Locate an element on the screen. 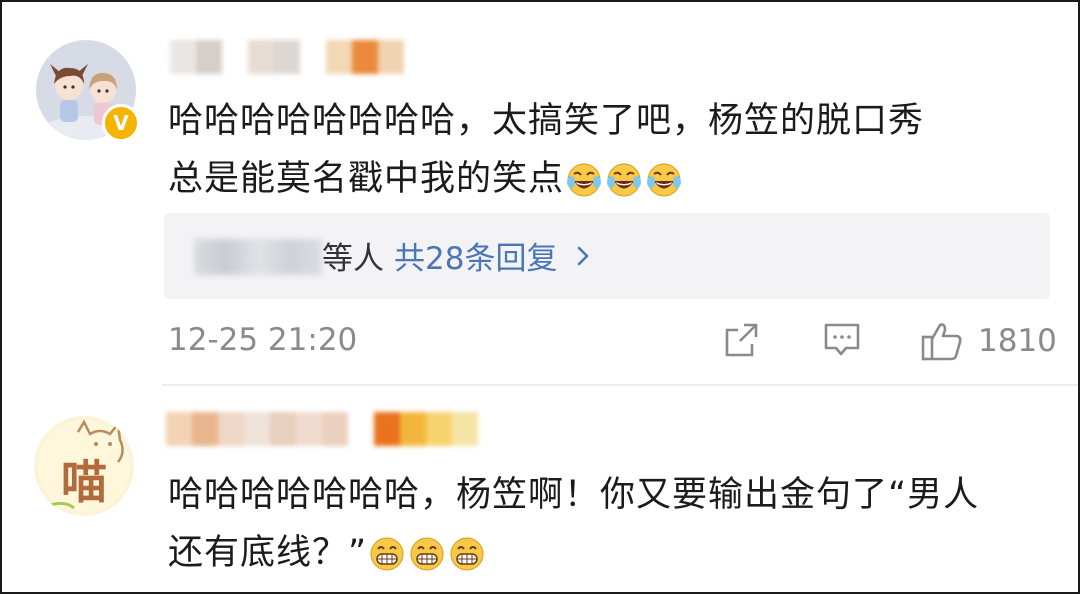  comment-text-line1: 哈哈哈哈哈哈哈哈，太搞笑了吧，杨笠的脱口秀 is located at coordinates (546, 121).